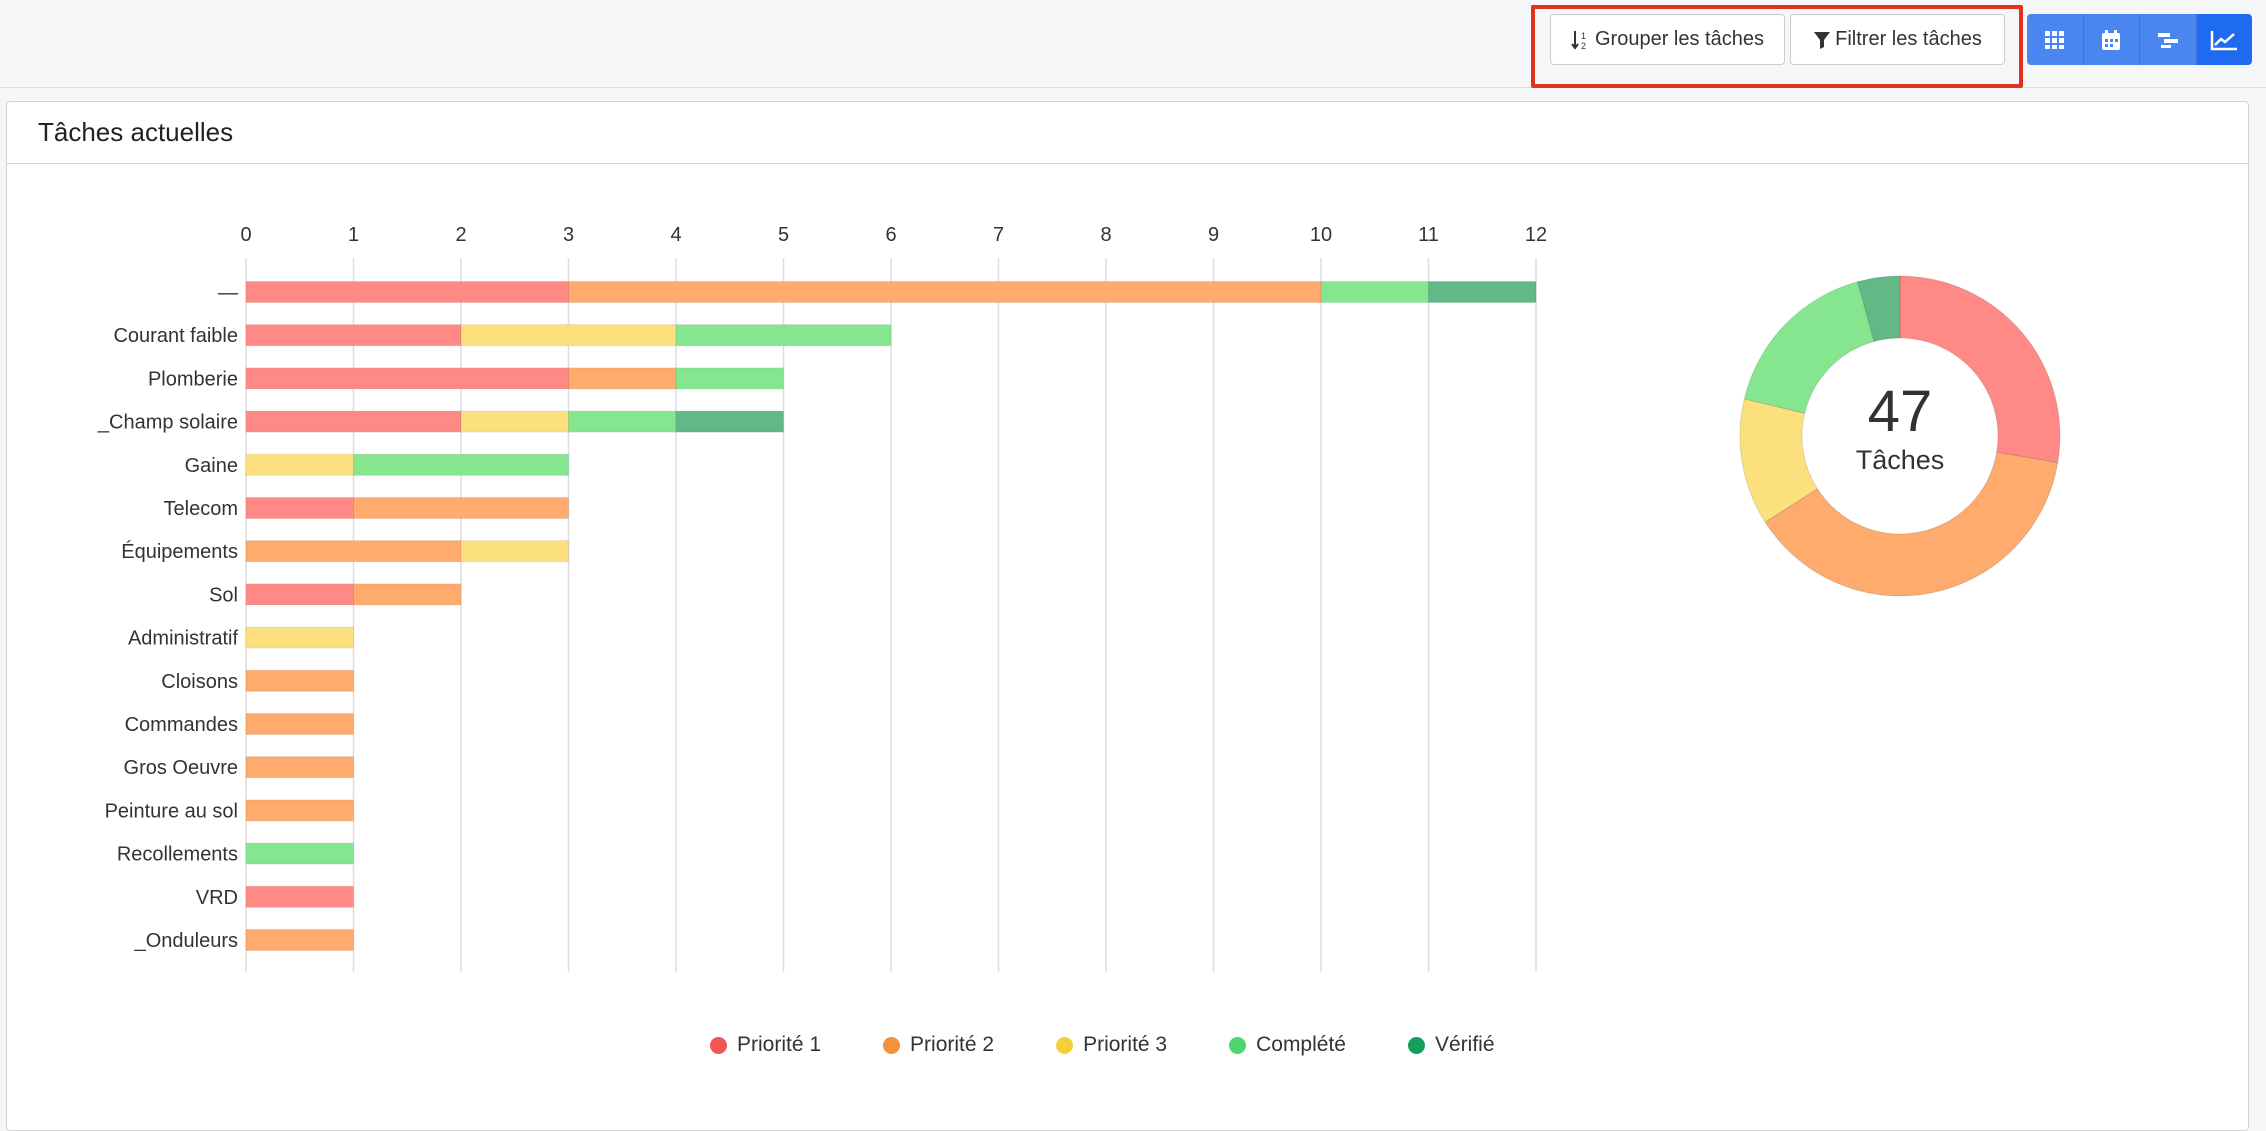 This screenshot has width=2266, height=1131. Describe the element at coordinates (1900, 411) in the screenshot. I see `donut-total: 47` at that location.